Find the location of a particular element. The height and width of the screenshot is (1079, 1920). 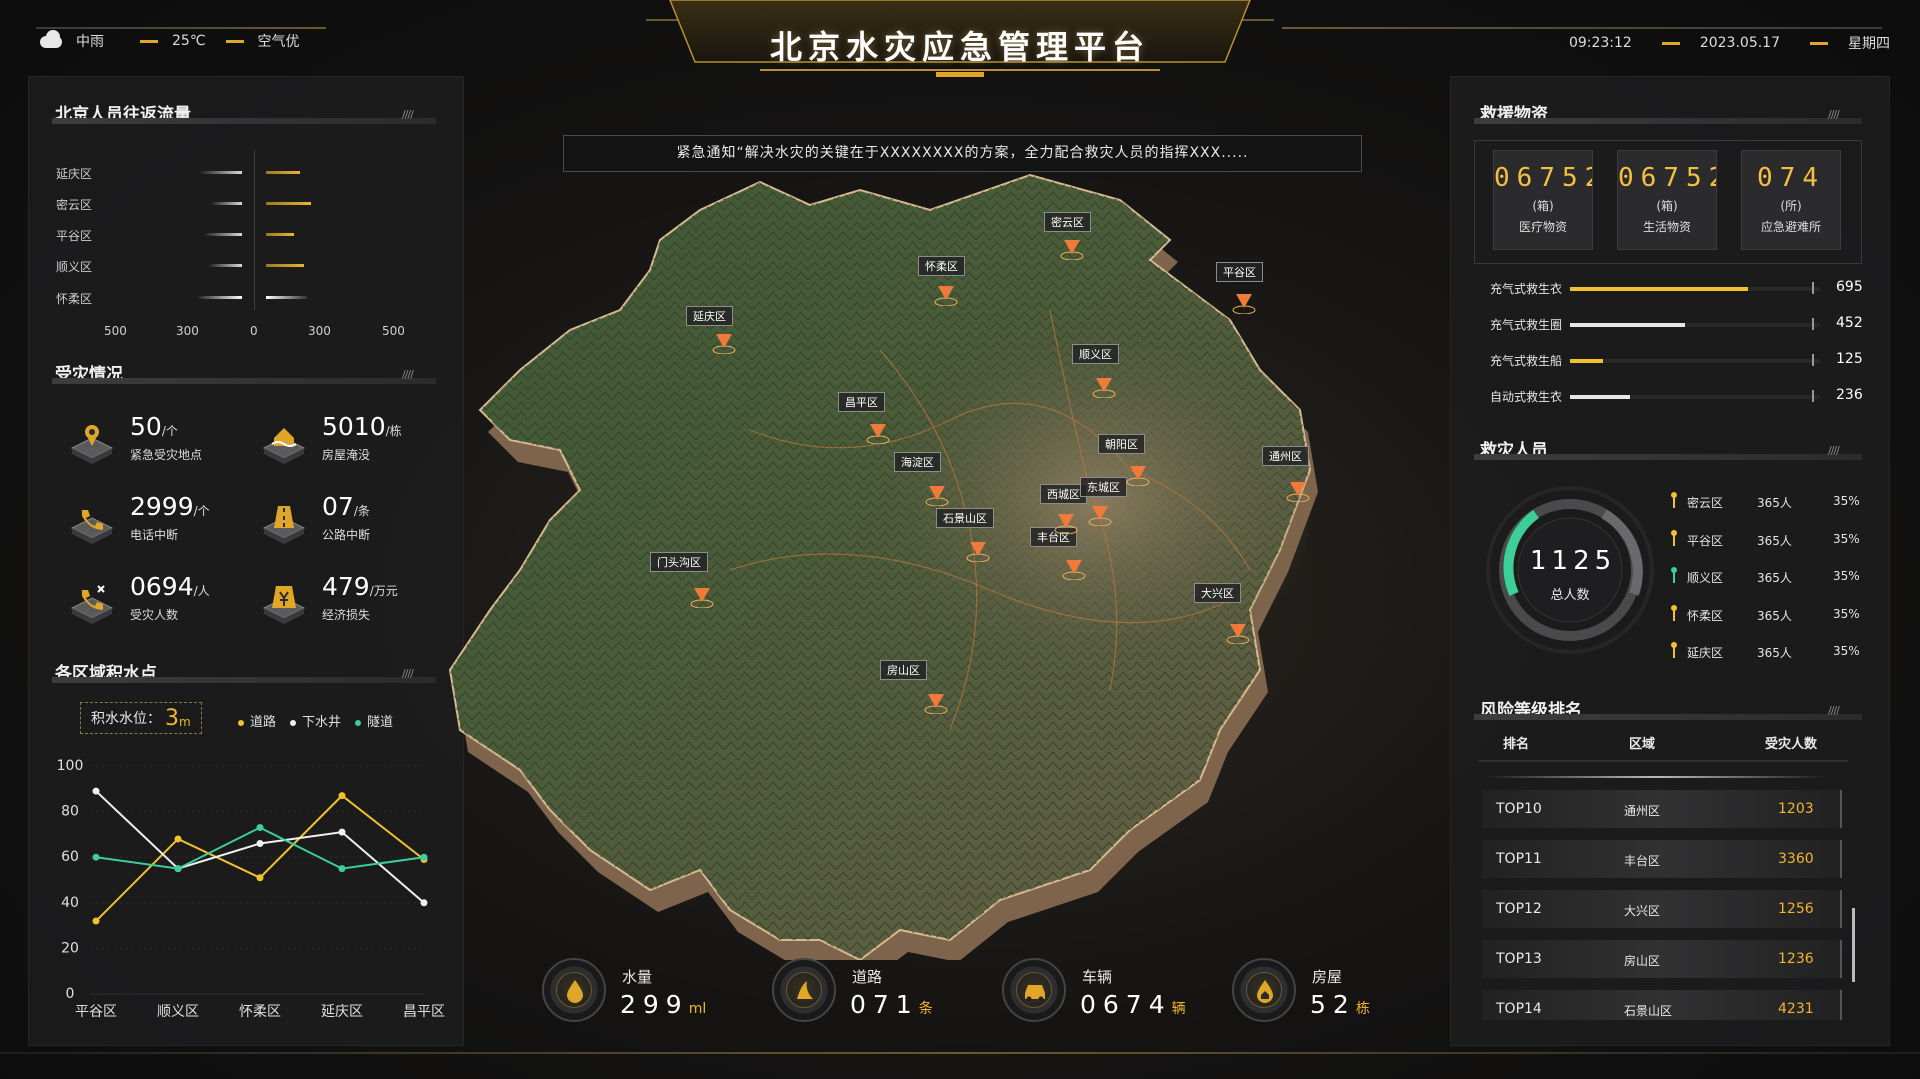

temperature-text: 25℃ is located at coordinates (189, 41).